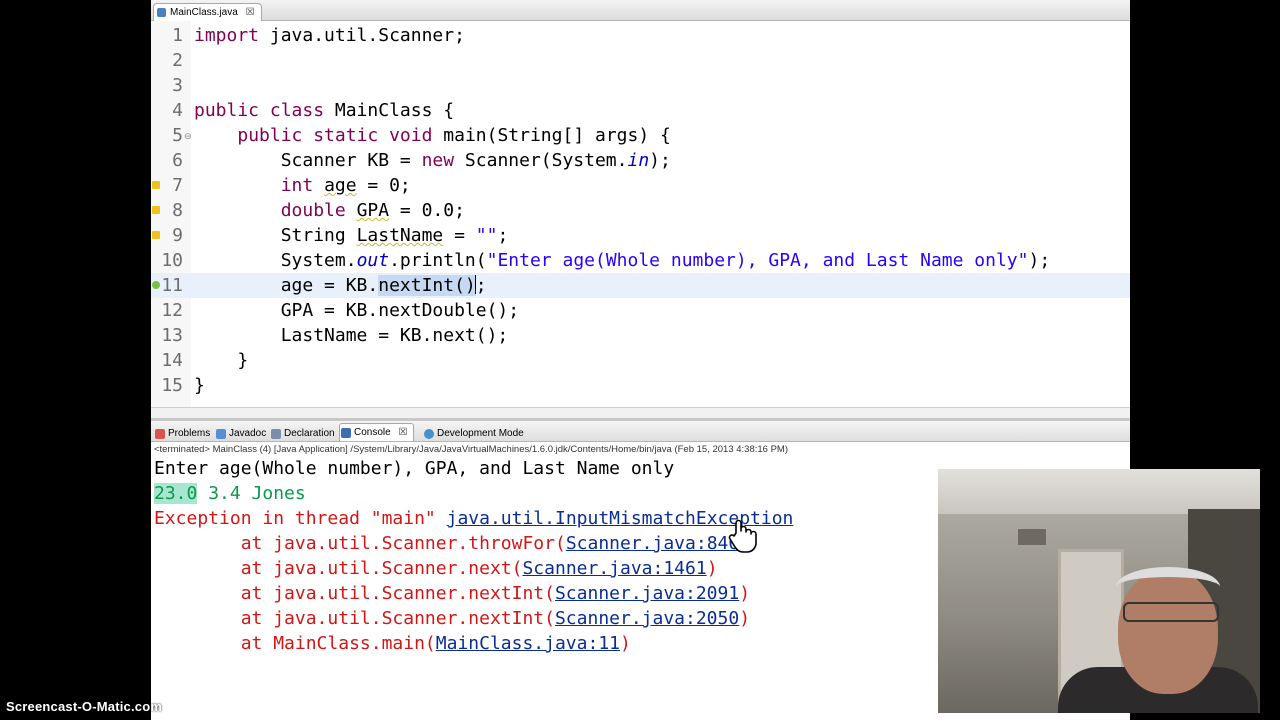 The image size is (1280, 720). I want to click on code-line: 1 import java.util.Scanner;, so click(640, 35).